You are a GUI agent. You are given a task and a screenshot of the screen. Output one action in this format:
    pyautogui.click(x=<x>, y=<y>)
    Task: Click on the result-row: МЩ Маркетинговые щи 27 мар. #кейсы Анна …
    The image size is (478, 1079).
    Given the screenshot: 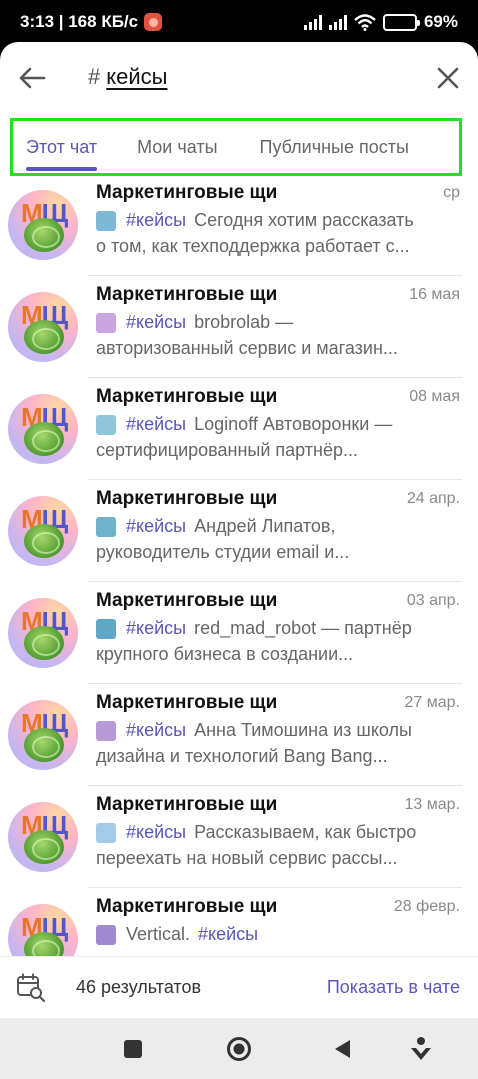 What is the action you would take?
    pyautogui.click(x=239, y=735)
    